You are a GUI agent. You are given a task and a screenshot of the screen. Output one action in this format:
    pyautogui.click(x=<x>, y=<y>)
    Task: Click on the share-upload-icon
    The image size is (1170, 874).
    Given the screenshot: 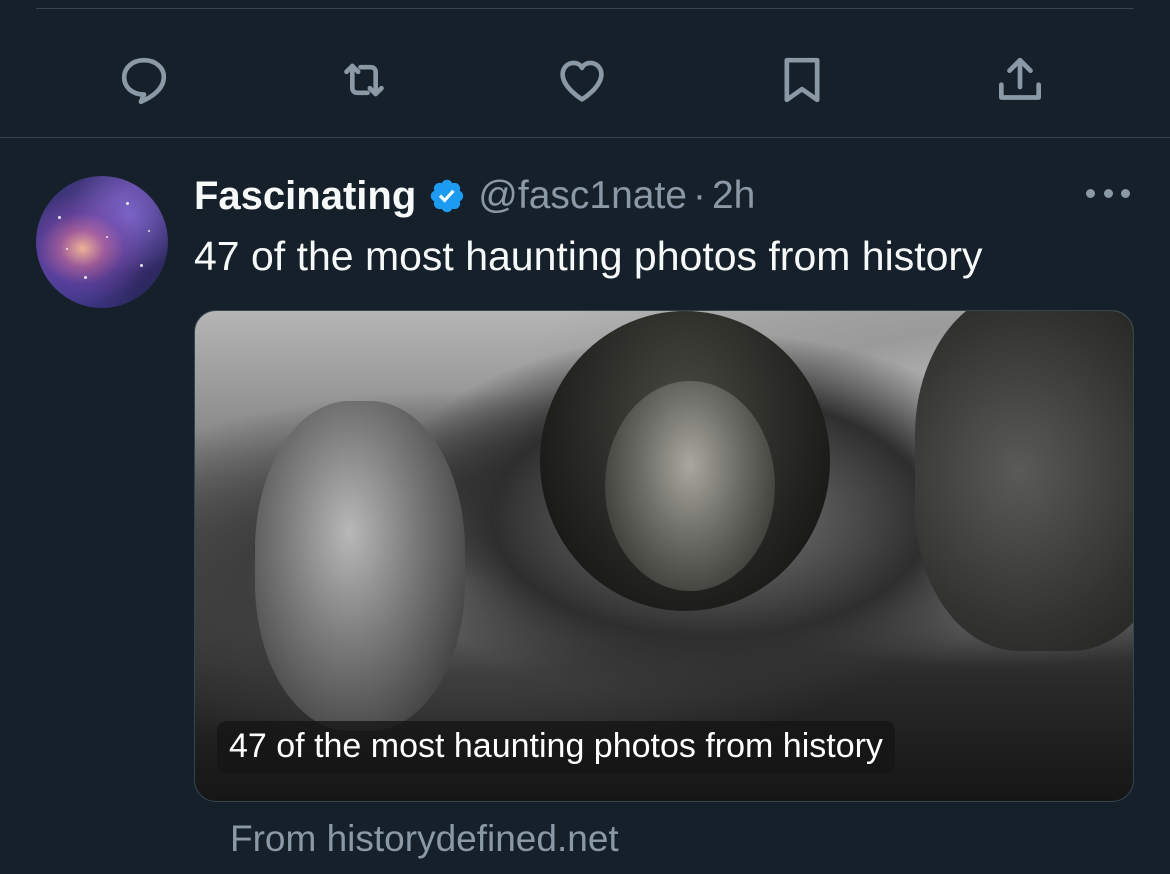 What is the action you would take?
    pyautogui.click(x=1020, y=78)
    